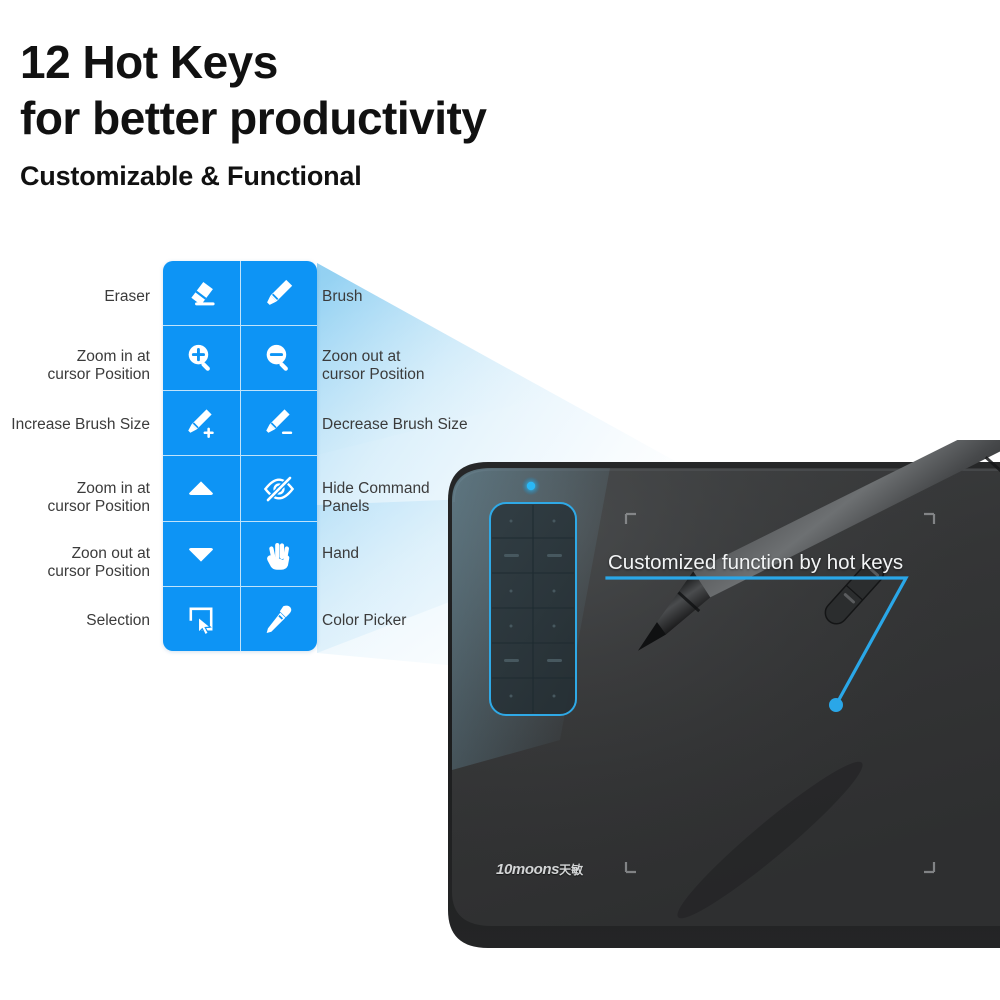 The image size is (1000, 1000). Describe the element at coordinates (127, 296) in the screenshot. I see `label-eraser: Eraser` at that location.